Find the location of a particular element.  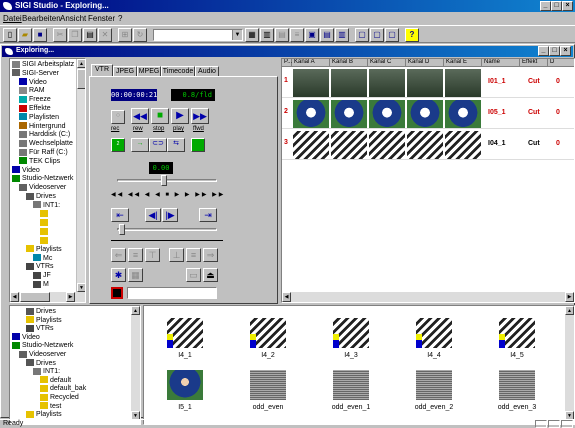

help-icon: ? is located at coordinates (412, 35).